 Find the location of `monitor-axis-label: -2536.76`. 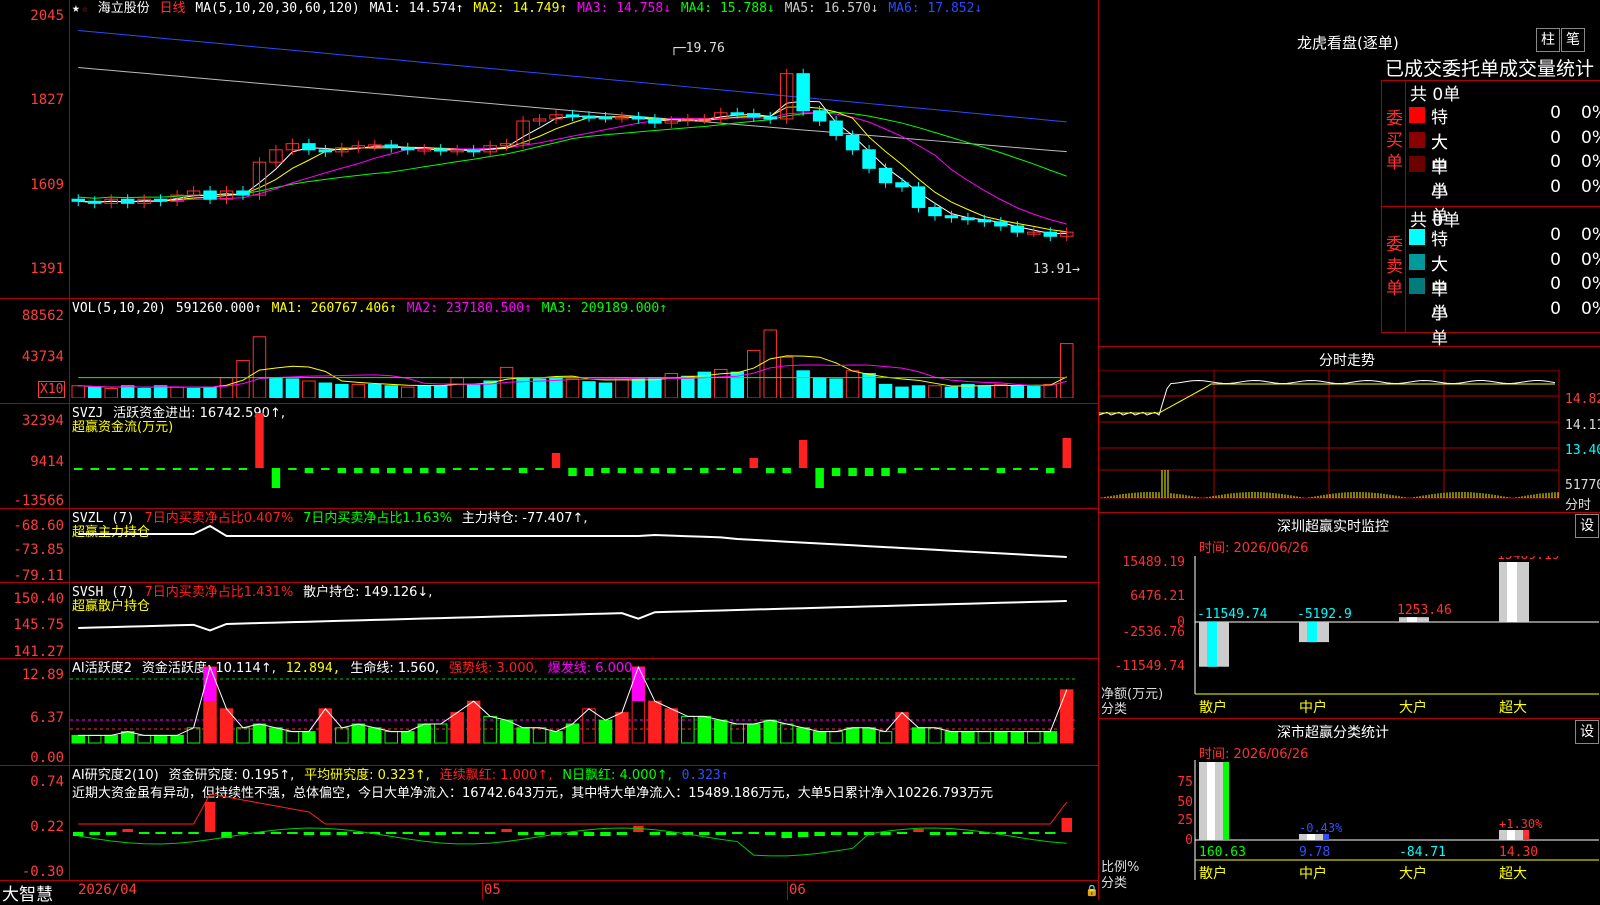

monitor-axis-label: -2536.76 is located at coordinates (1153, 632).